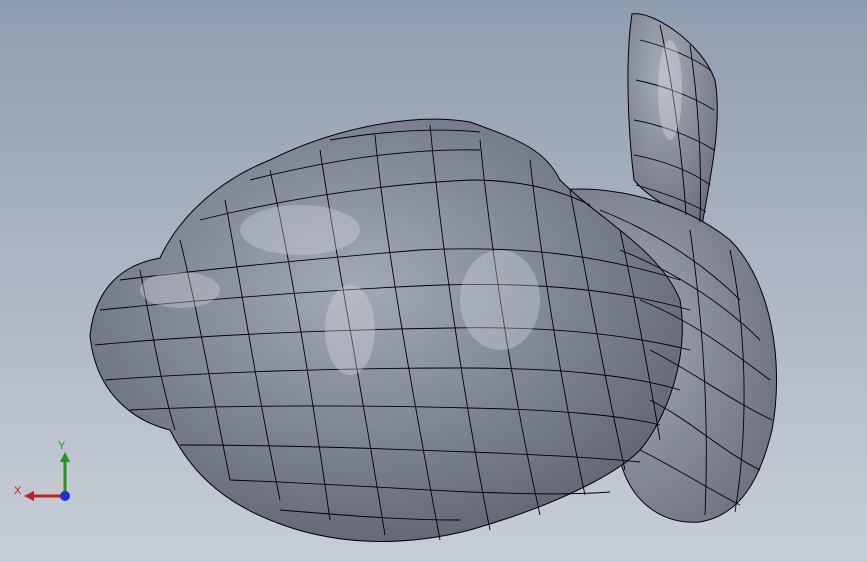 The height and width of the screenshot is (562, 867). I want to click on triad-x-label: X, so click(18, 491).